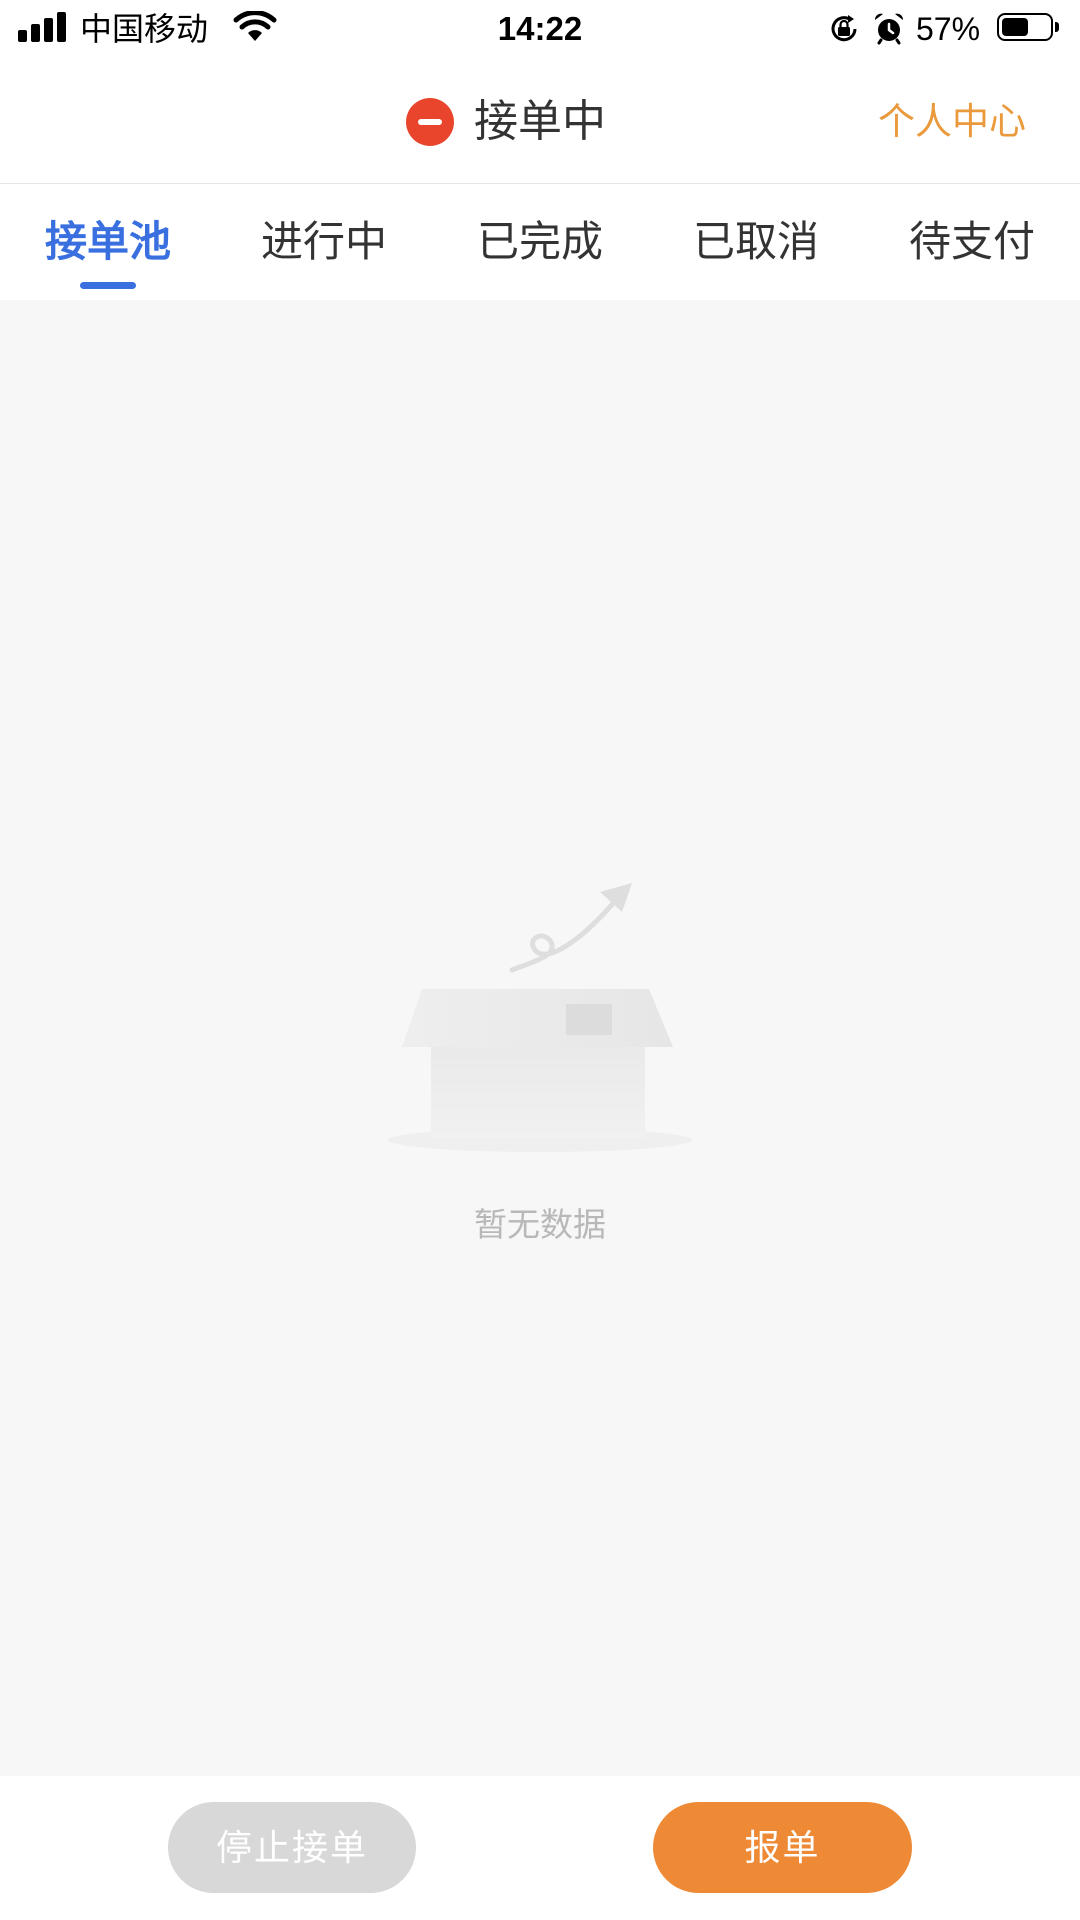  I want to click on active-tab-indicator, so click(108, 285).